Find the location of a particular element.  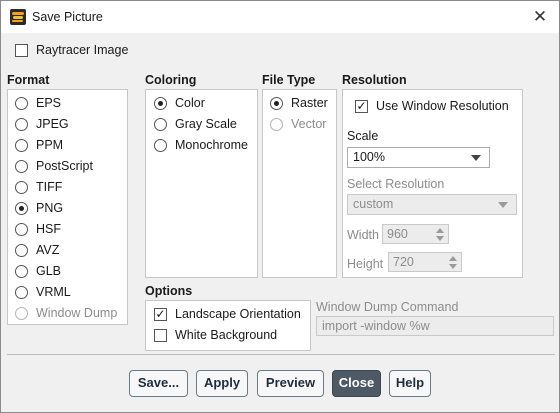

coloring-option-label: Gray Scale is located at coordinates (206, 124).